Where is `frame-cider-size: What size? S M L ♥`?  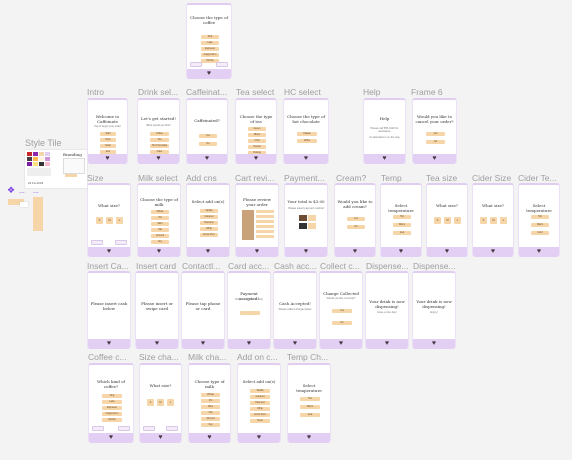 frame-cider-size: What size? S M L ♥ is located at coordinates (493, 220).